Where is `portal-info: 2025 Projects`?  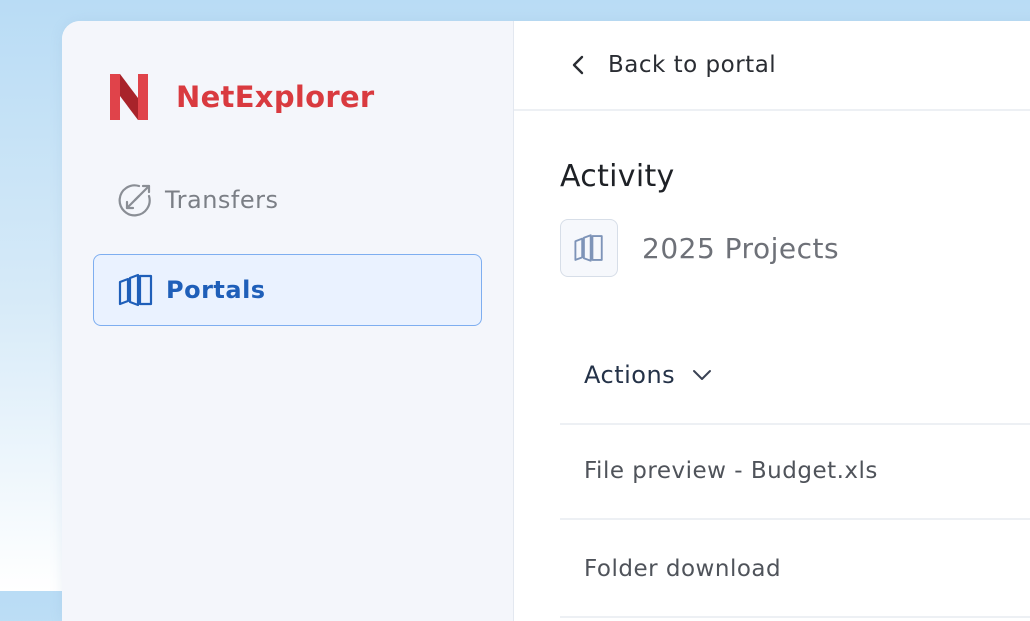
portal-info: 2025 Projects is located at coordinates (699, 248).